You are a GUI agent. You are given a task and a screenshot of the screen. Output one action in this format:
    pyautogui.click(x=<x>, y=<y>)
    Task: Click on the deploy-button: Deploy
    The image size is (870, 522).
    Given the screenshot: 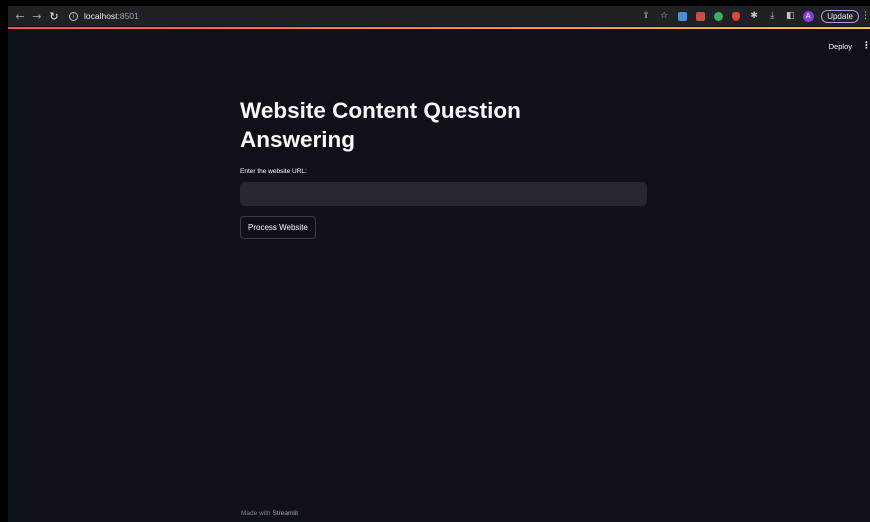 What is the action you would take?
    pyautogui.click(x=840, y=46)
    